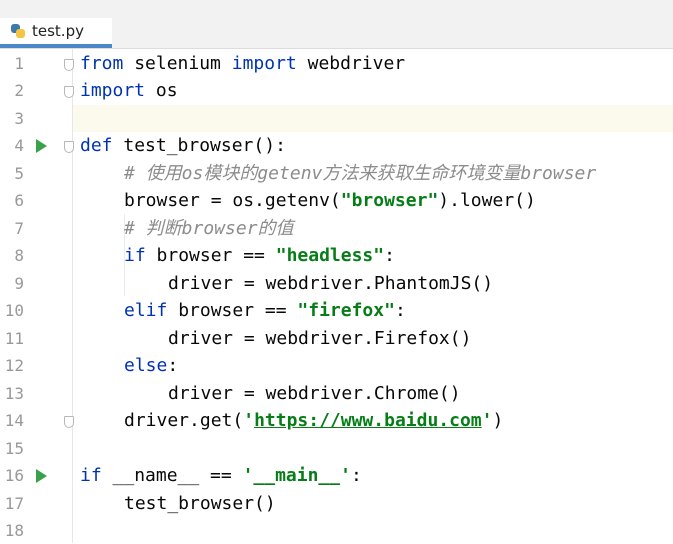  What do you see at coordinates (209, 228) in the screenshot?
I see `code-comment: # 判断browser的值` at bounding box center [209, 228].